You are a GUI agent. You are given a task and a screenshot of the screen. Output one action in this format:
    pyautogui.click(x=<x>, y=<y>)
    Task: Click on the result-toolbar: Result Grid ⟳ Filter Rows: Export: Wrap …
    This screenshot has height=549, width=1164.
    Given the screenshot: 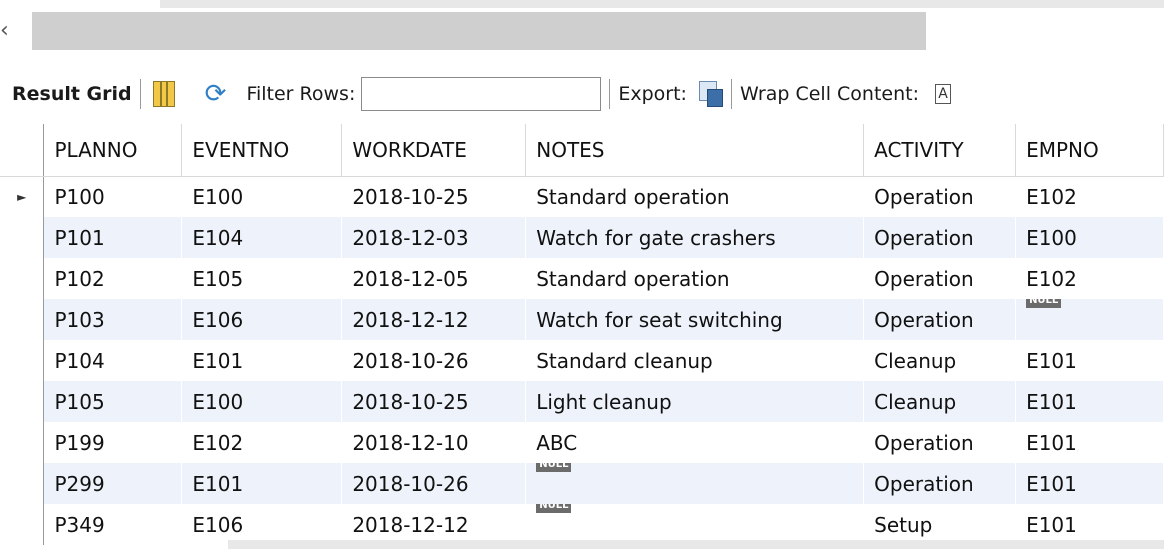 What is the action you would take?
    pyautogui.click(x=582, y=94)
    